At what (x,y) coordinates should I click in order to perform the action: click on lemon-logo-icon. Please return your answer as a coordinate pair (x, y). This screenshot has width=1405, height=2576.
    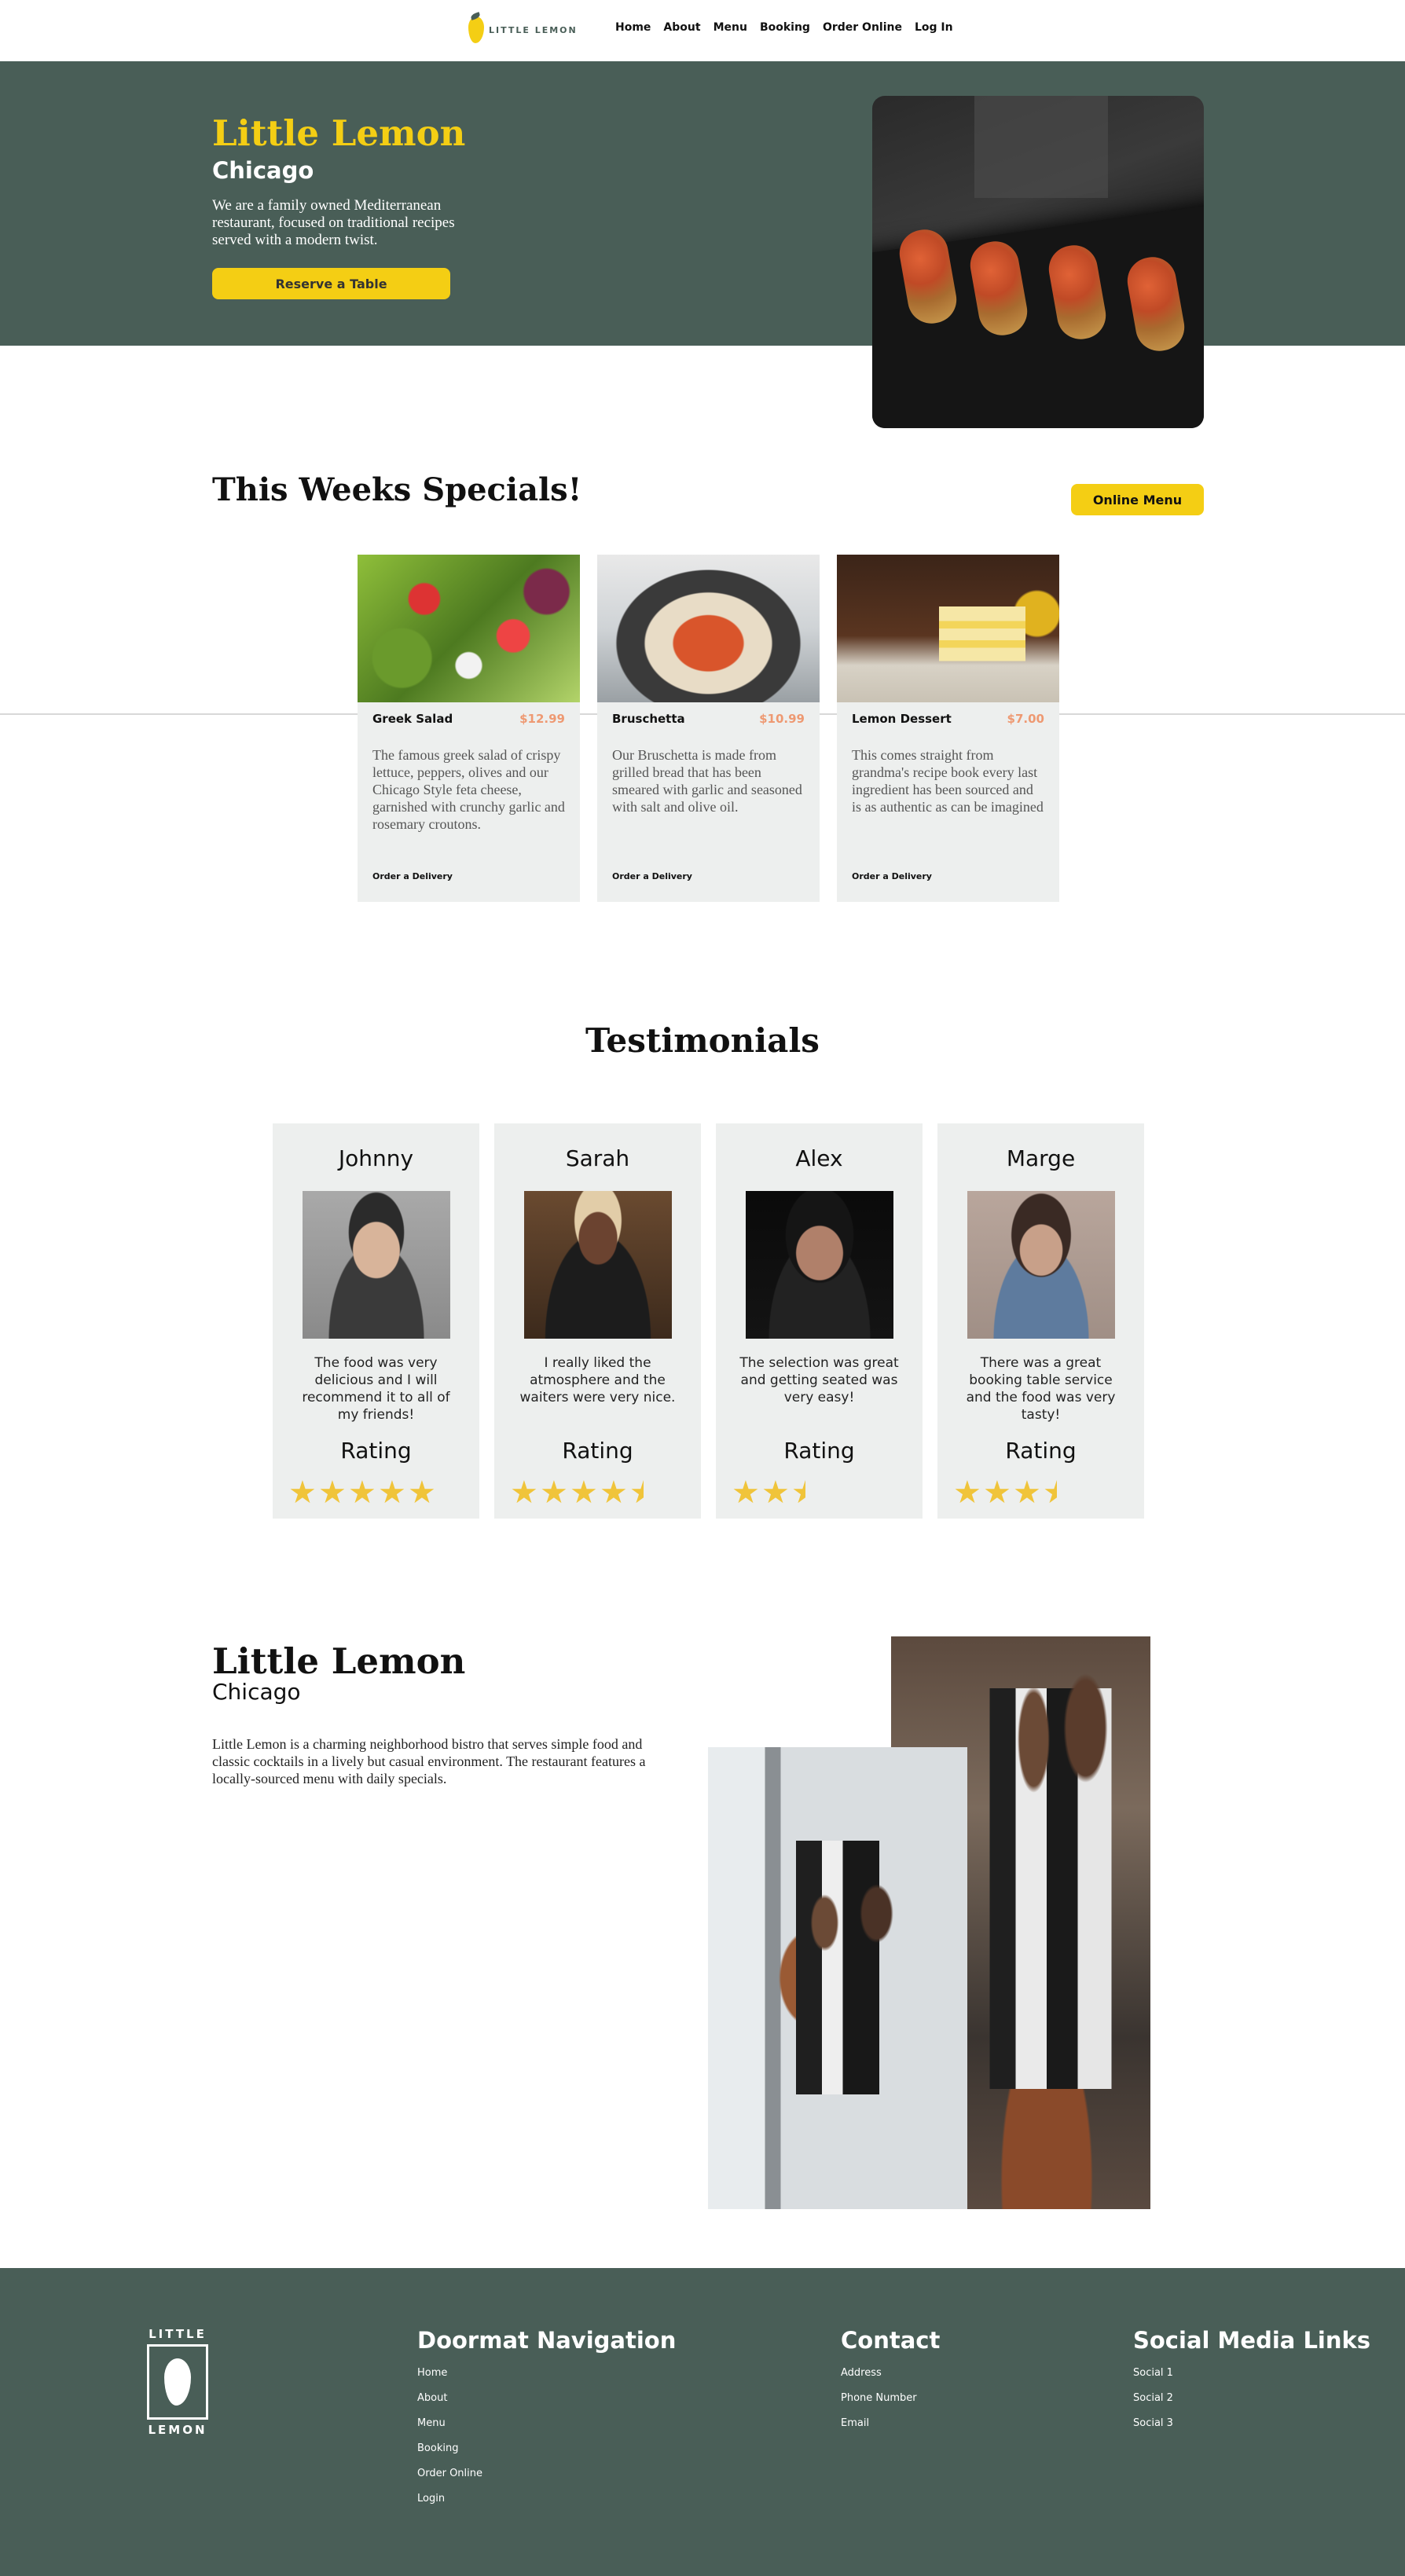
    Looking at the image, I should click on (476, 29).